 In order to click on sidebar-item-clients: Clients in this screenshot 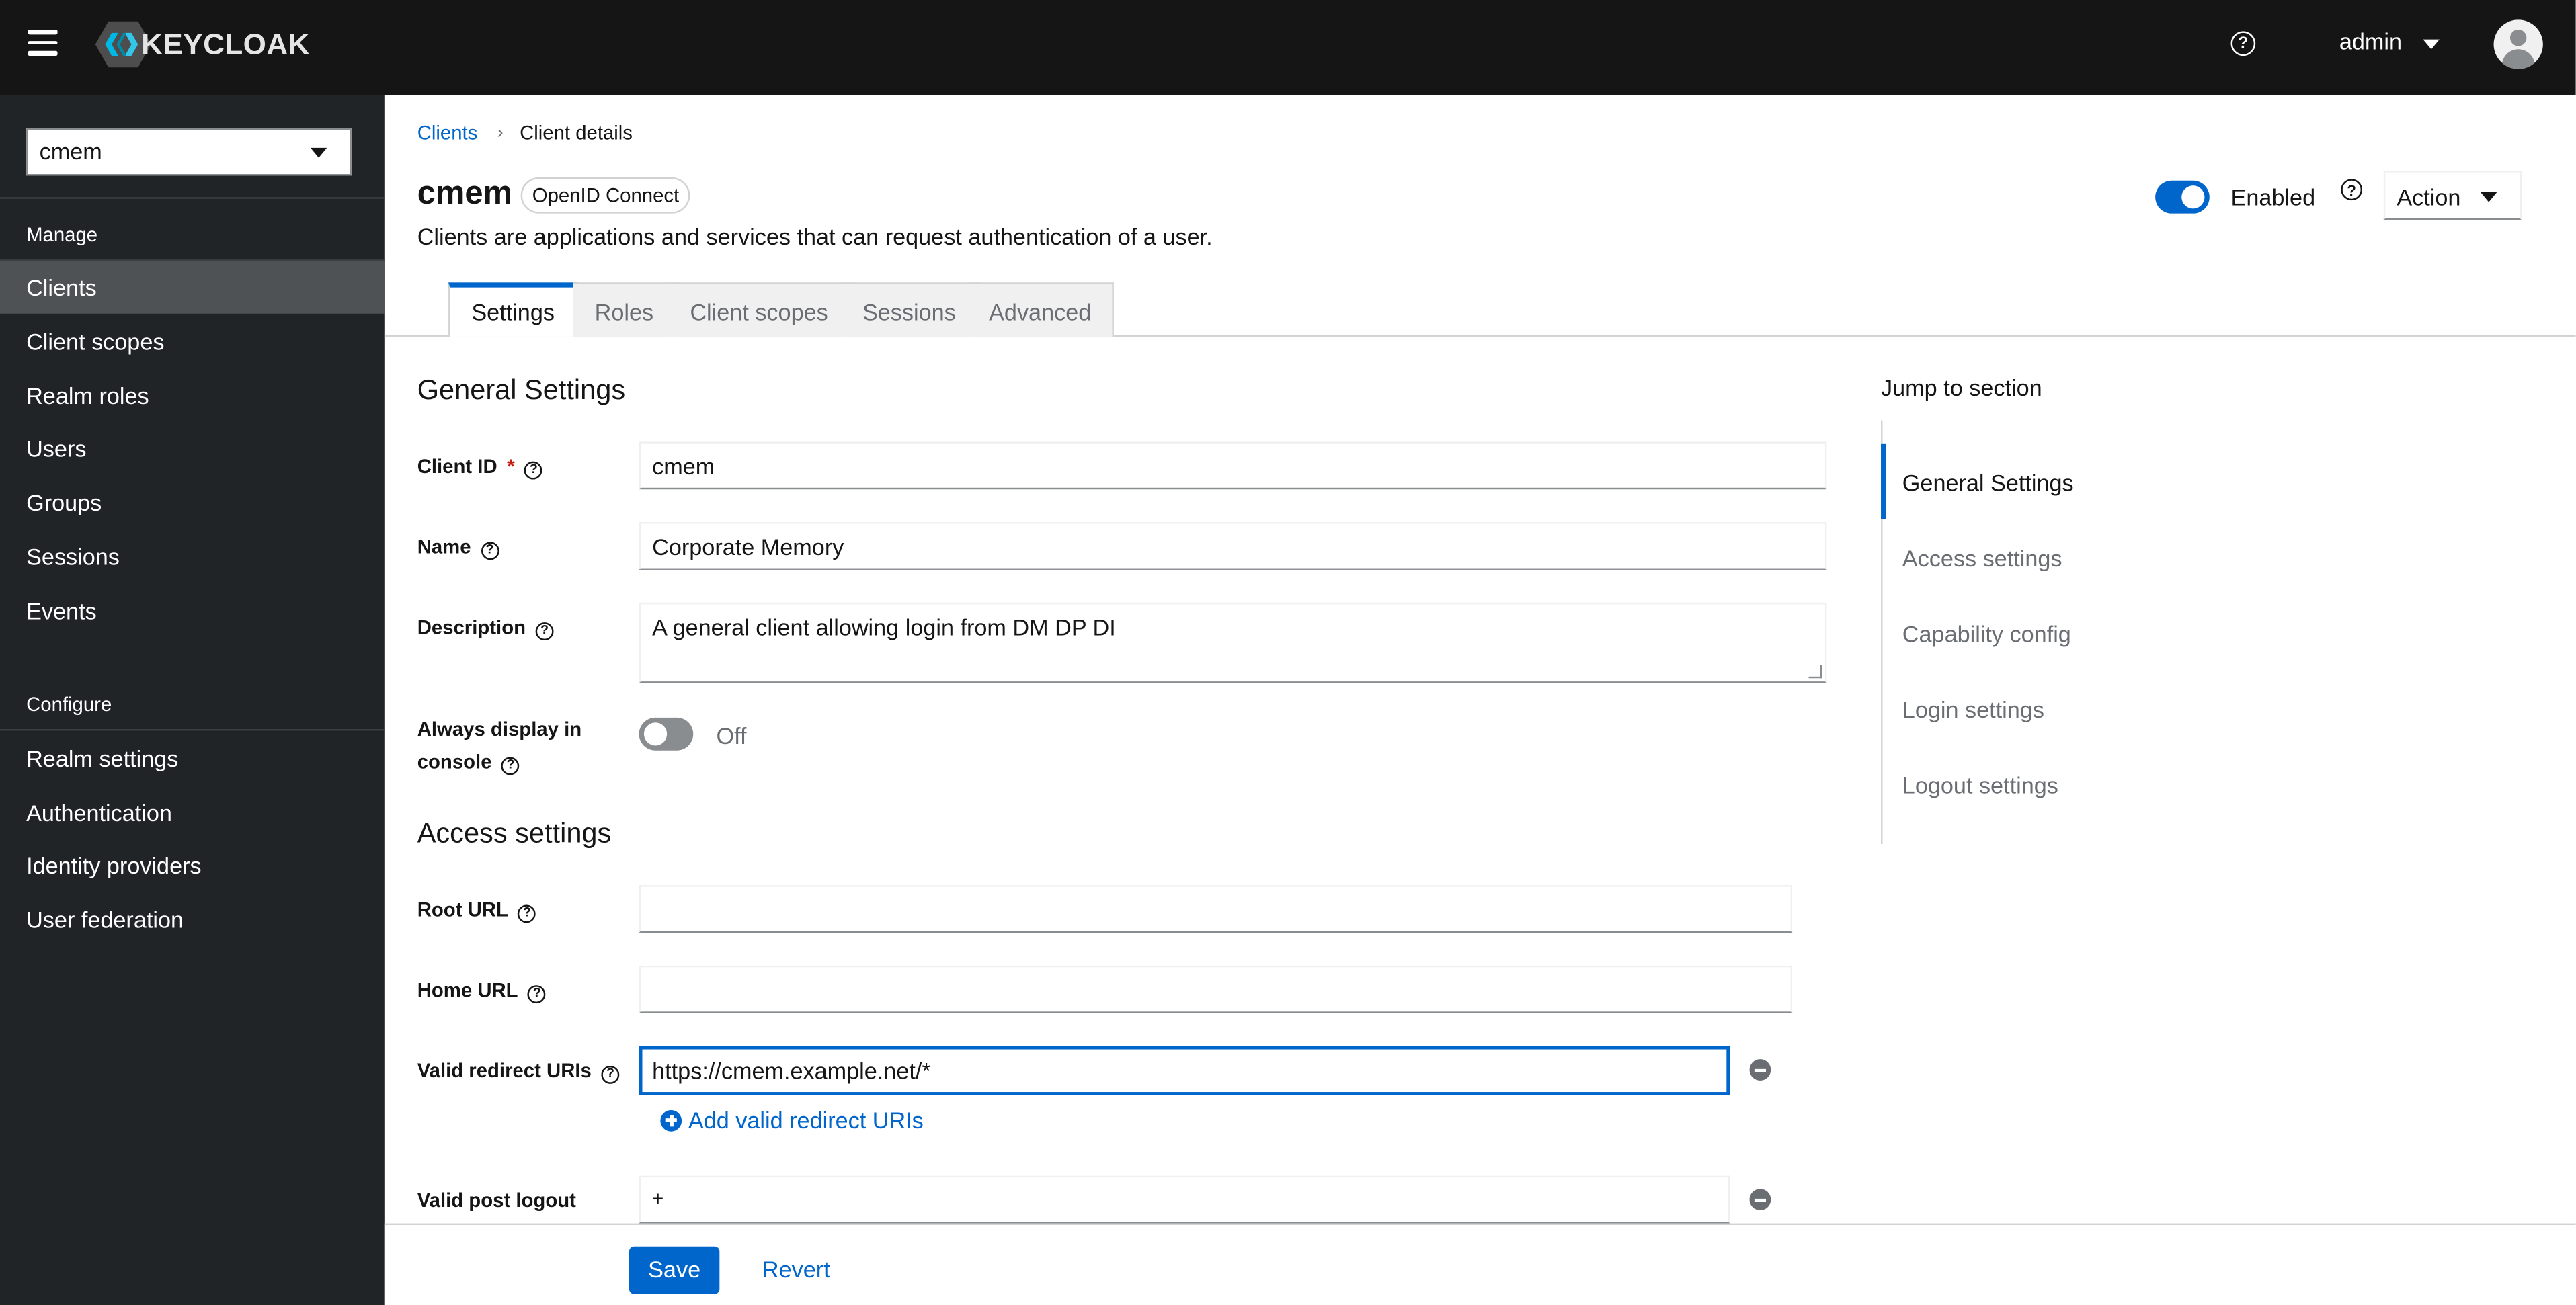, I will do `click(192, 287)`.